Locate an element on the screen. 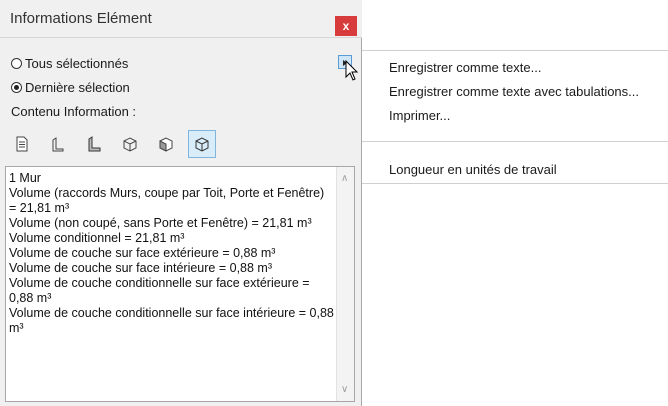 The width and height of the screenshot is (668, 406). radio-circle-icon is located at coordinates (16, 63).